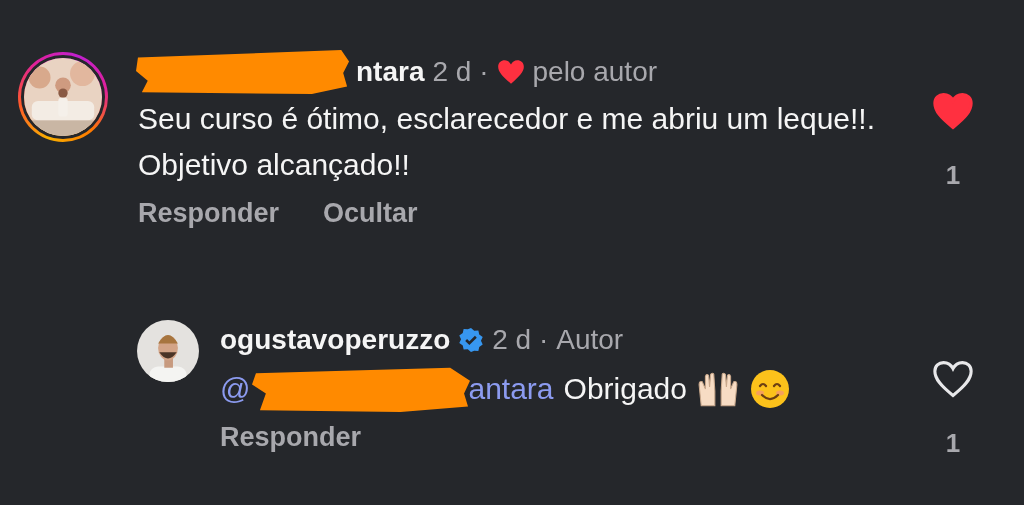 This screenshot has width=1024, height=505. Describe the element at coordinates (335, 340) in the screenshot. I see `username: ogustavoperuzzo` at that location.